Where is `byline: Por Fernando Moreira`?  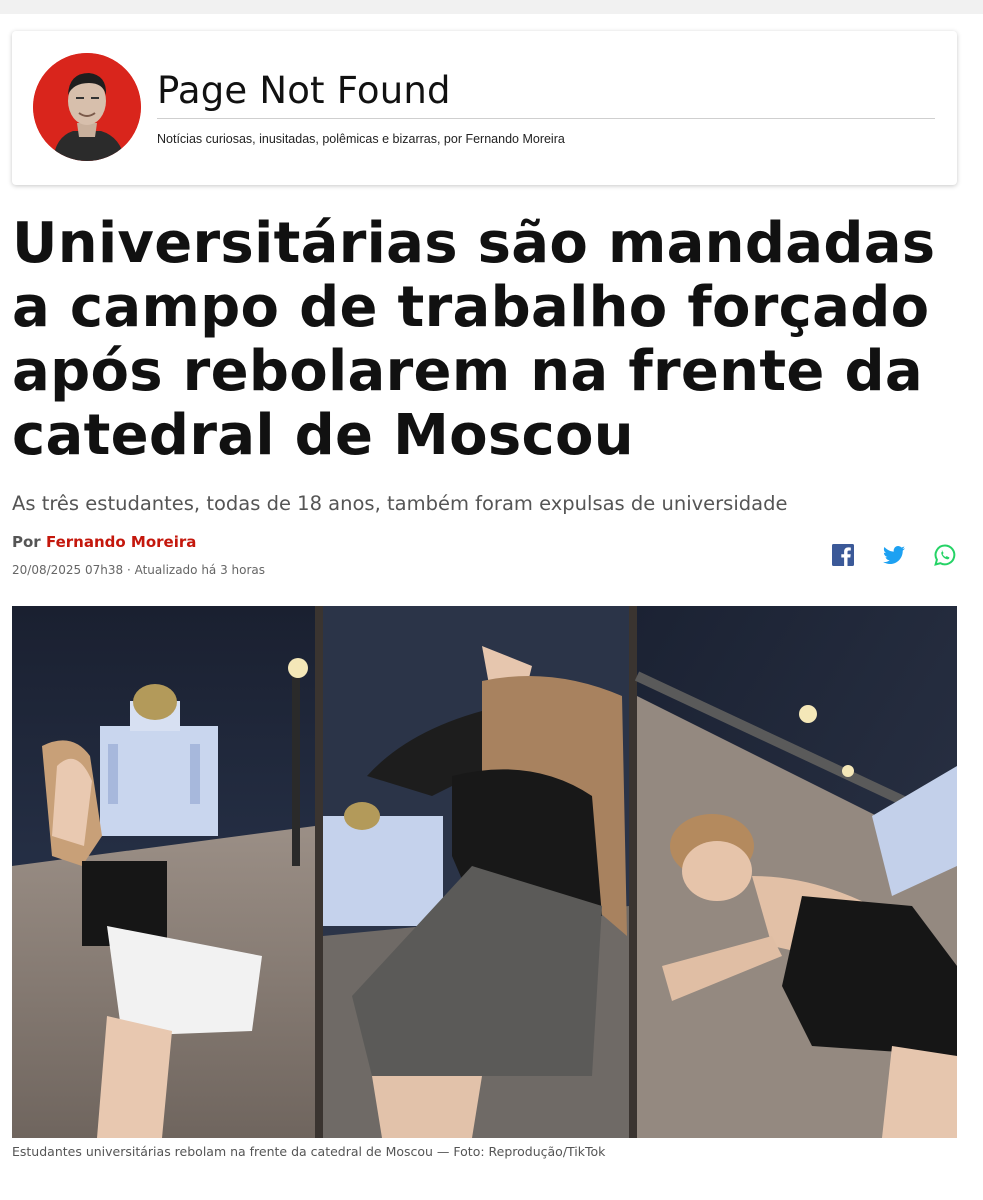 byline: Por Fernando Moreira is located at coordinates (104, 542).